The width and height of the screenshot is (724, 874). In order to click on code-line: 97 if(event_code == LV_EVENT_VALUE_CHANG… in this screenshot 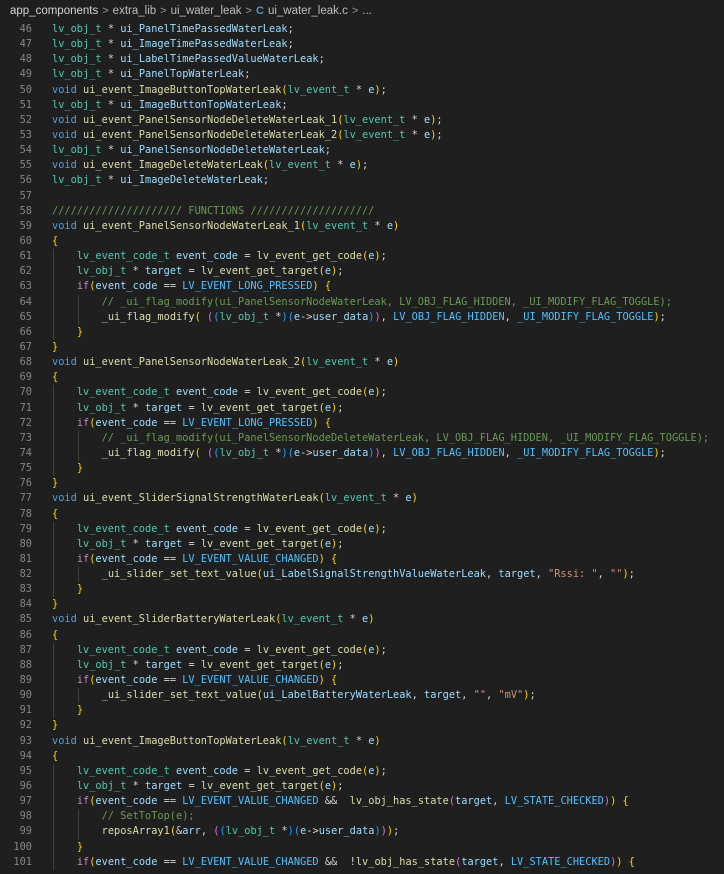, I will do `click(362, 802)`.